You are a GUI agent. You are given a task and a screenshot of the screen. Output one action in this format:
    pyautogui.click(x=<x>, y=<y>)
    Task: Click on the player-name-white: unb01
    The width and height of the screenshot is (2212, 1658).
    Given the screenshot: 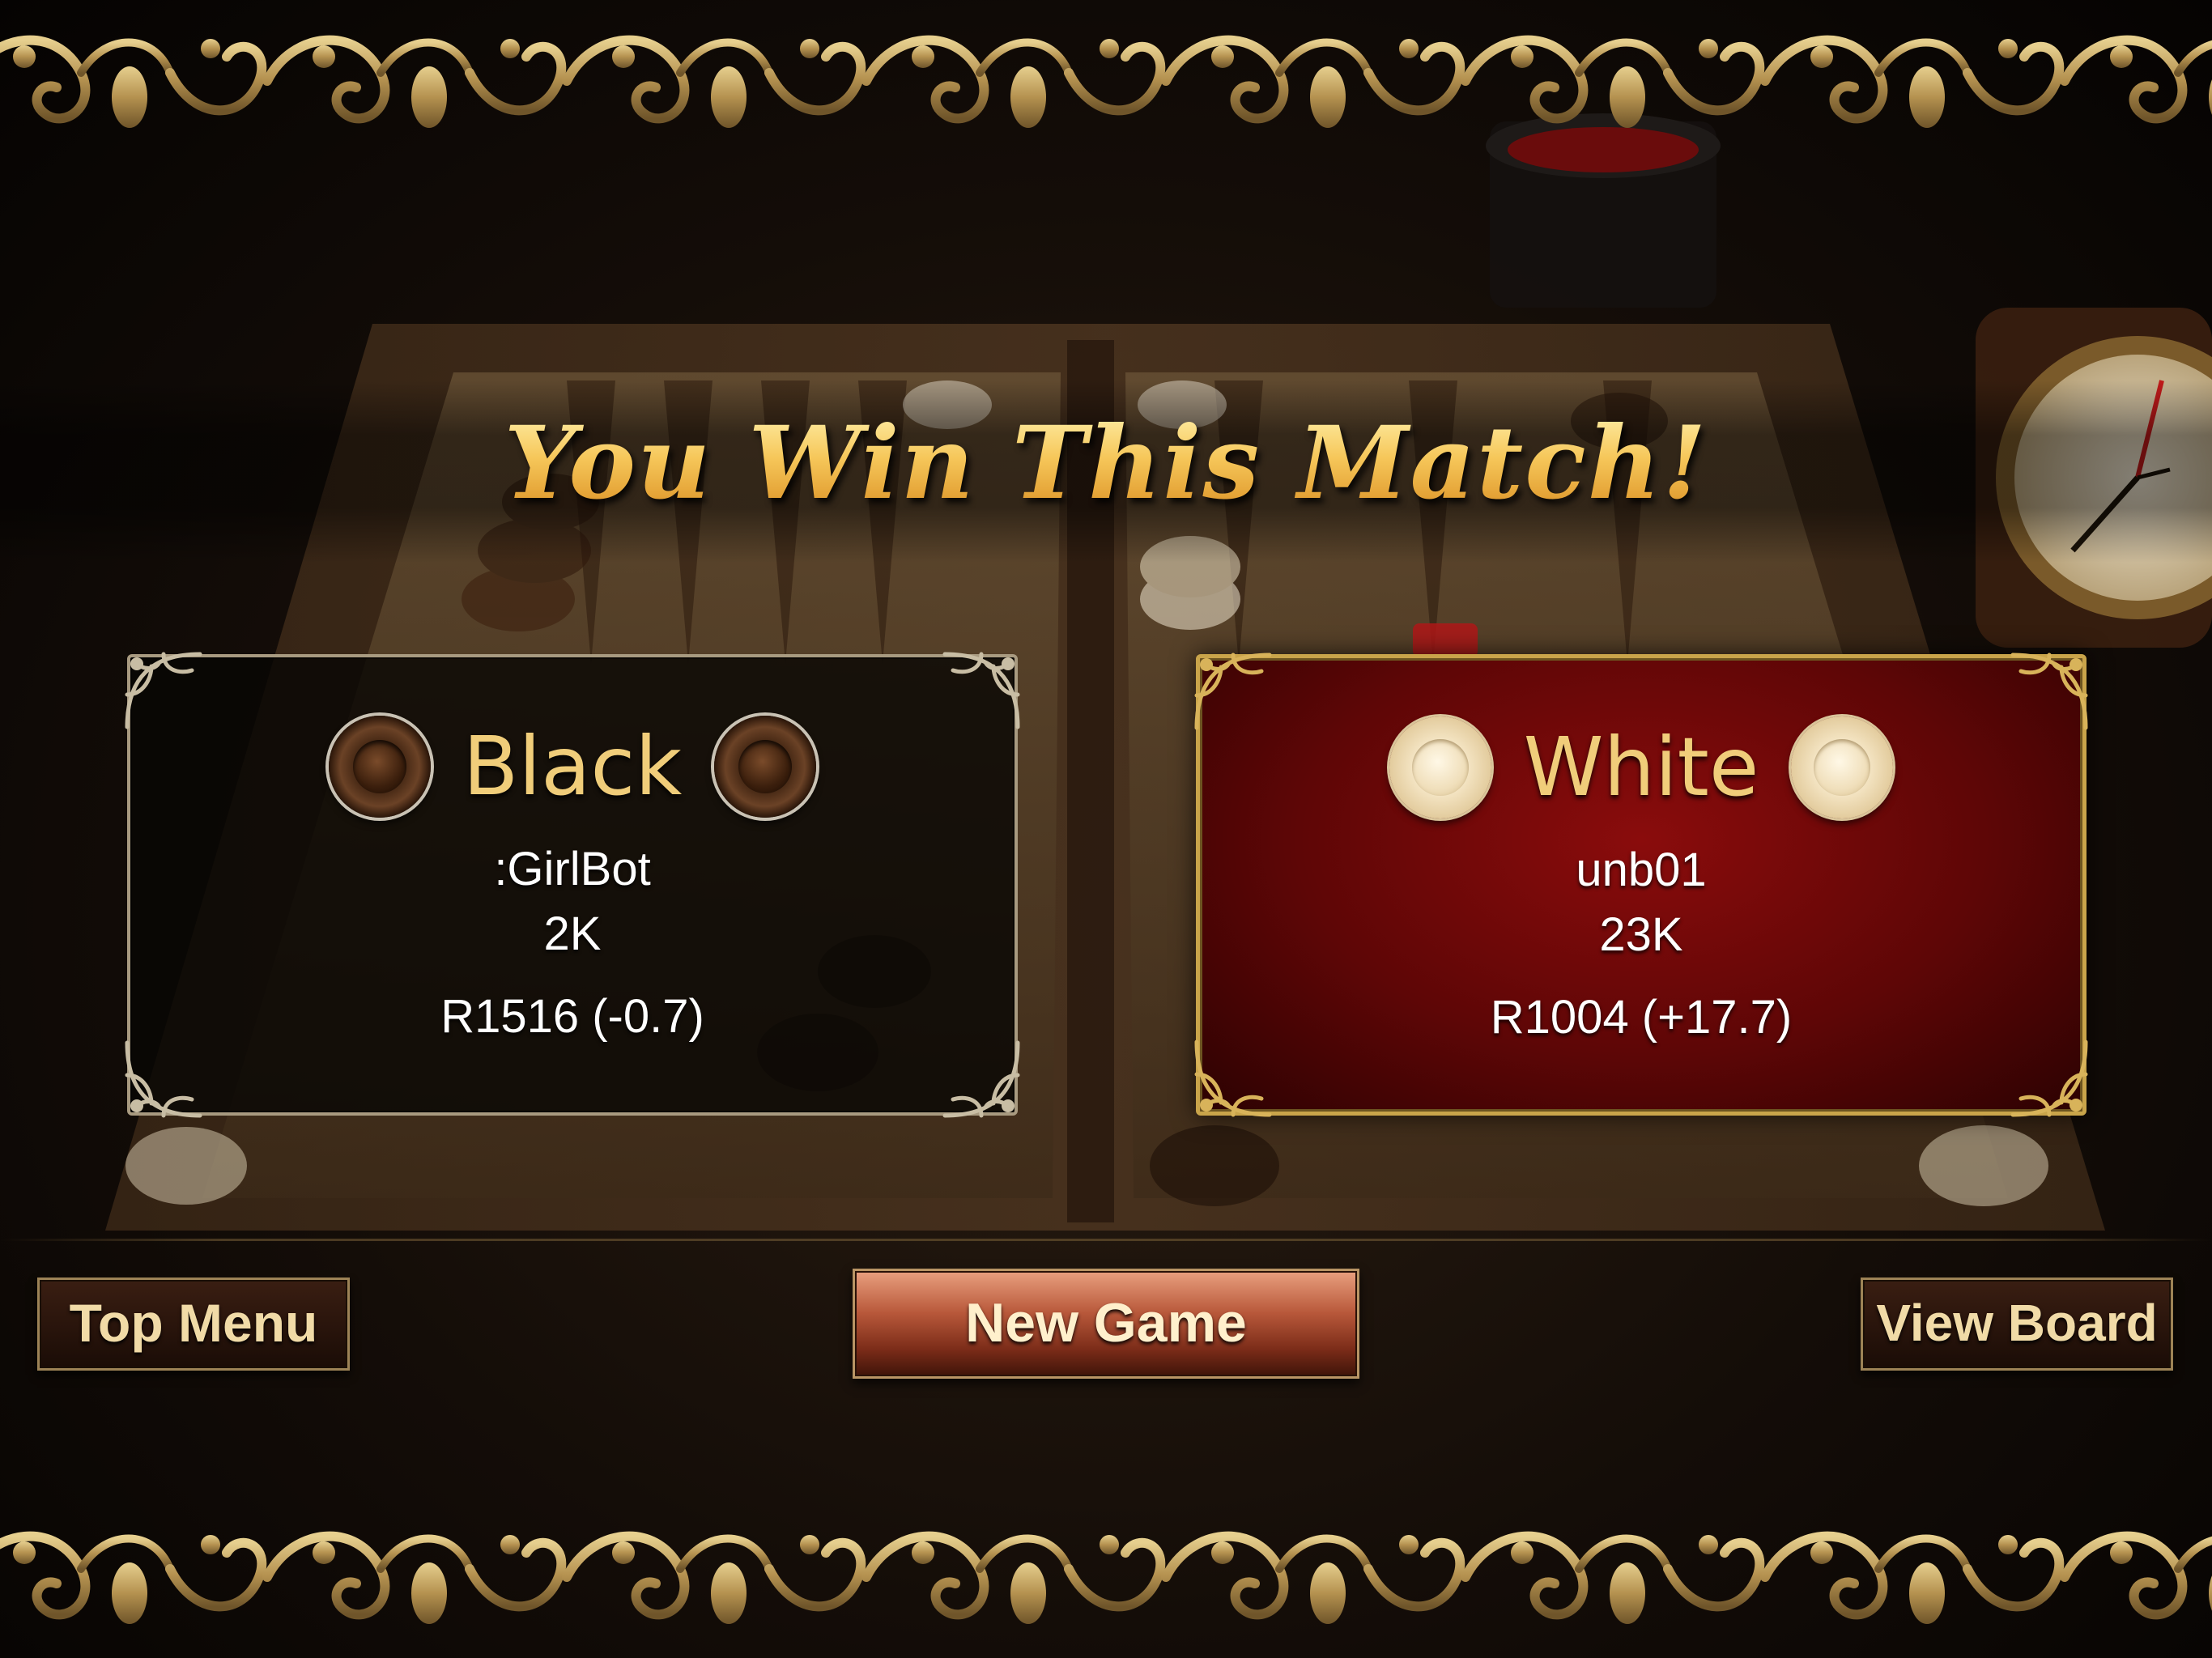 What is the action you would take?
    pyautogui.click(x=1641, y=870)
    